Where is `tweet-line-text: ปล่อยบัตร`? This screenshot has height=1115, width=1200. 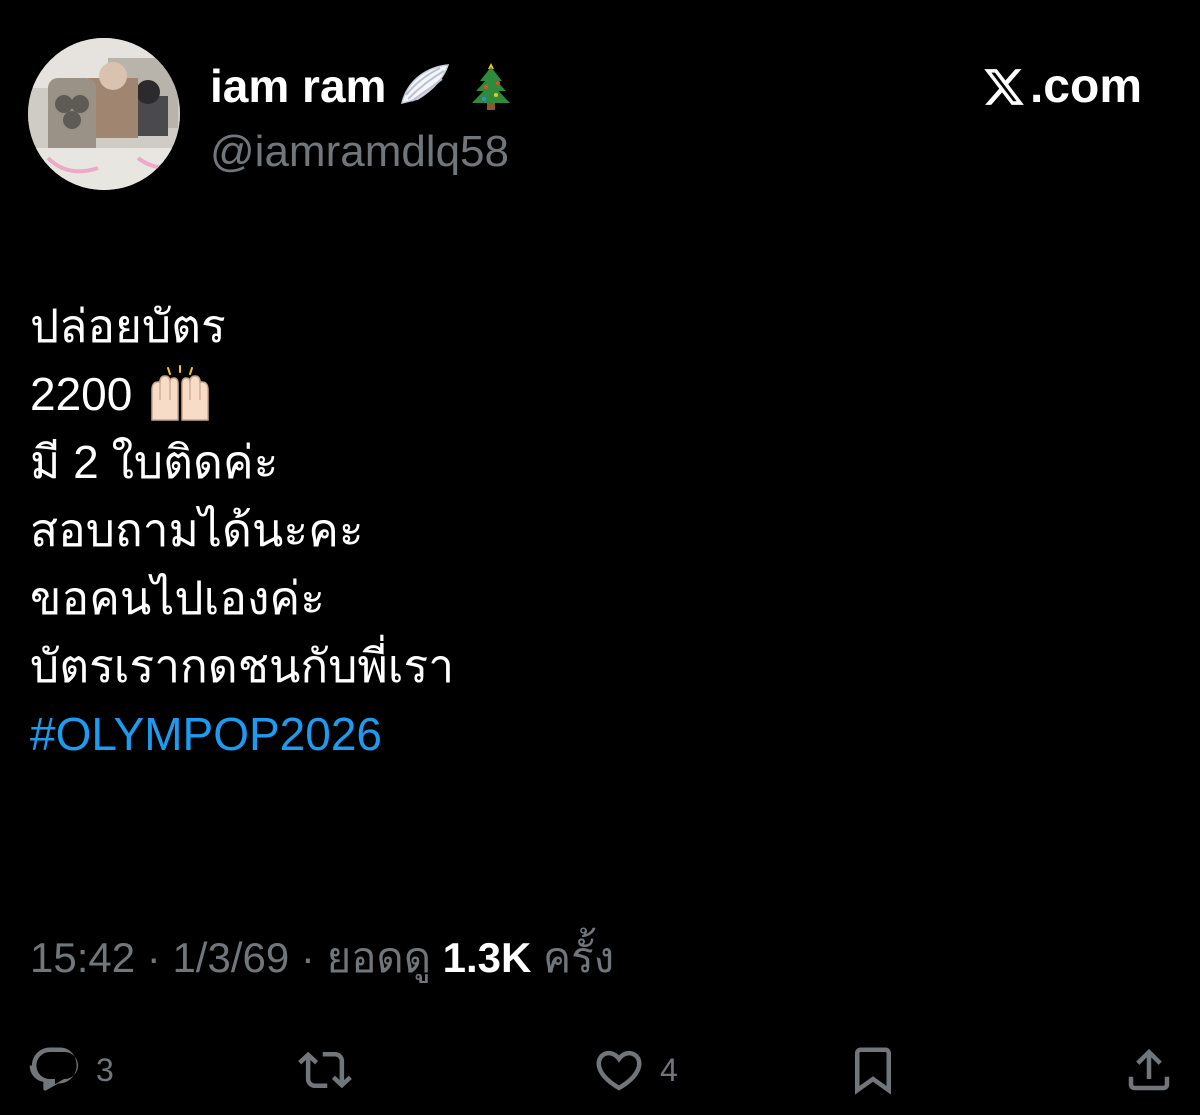
tweet-line-text: ปล่อยบัตร is located at coordinates (128, 326).